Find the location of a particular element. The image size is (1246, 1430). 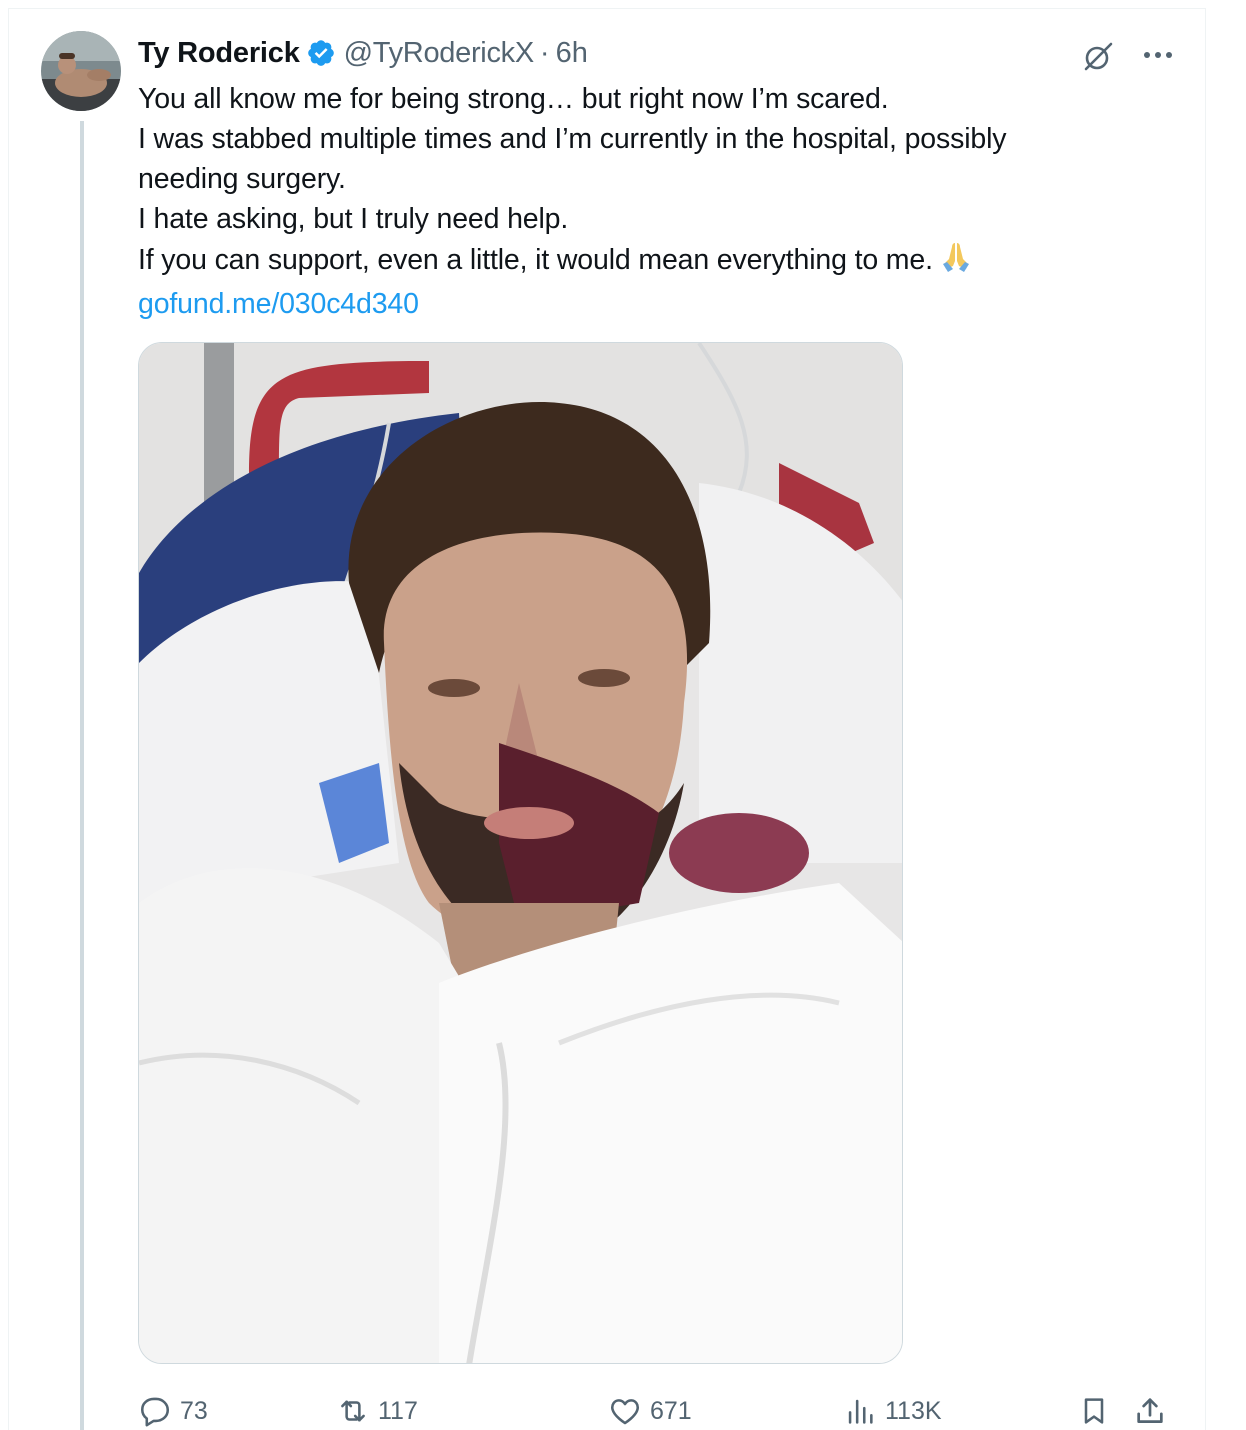

views-button: 113K is located at coordinates (892, 1409).